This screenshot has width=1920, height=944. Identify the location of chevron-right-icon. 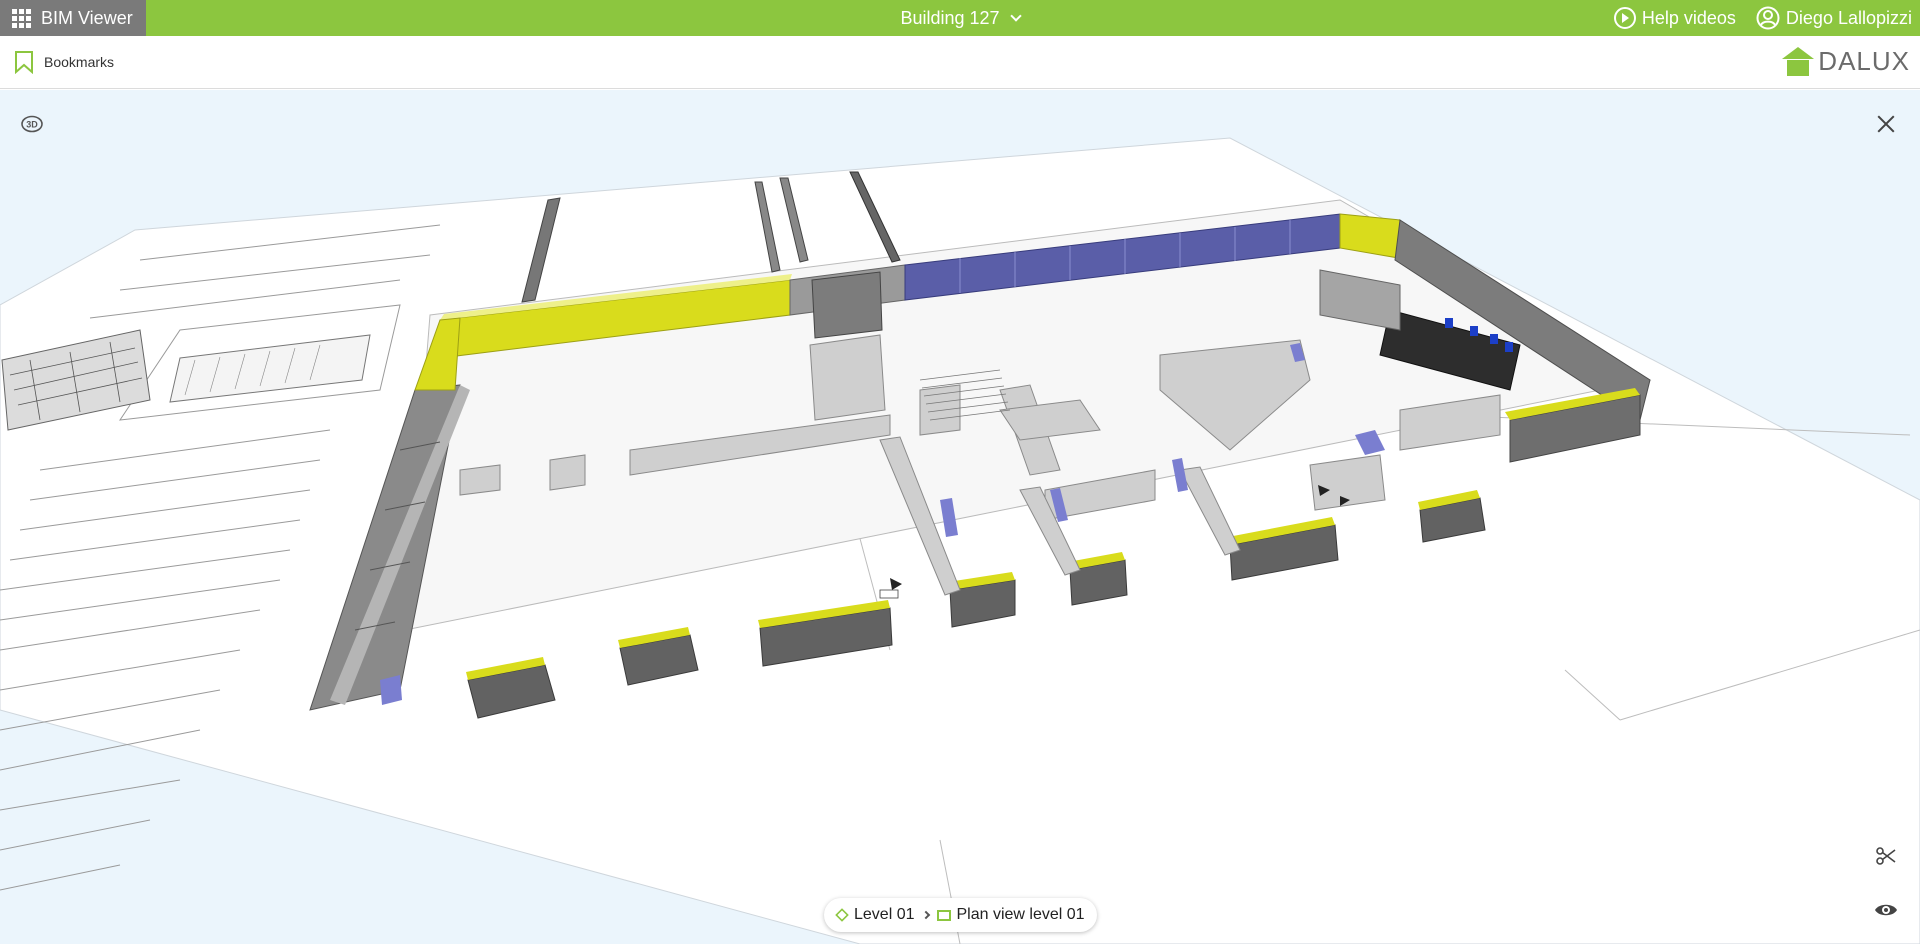
(925, 915).